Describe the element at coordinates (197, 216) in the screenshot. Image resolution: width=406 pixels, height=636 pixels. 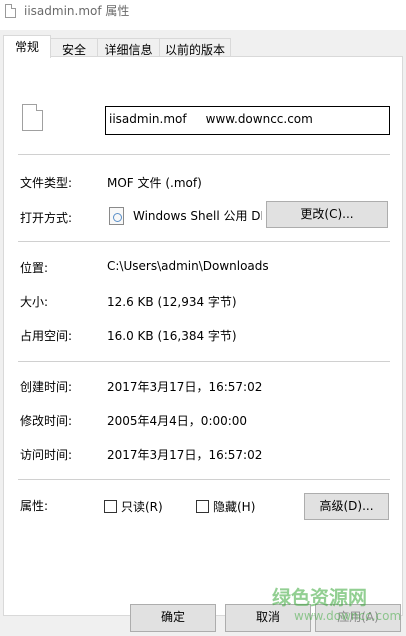
I see `opens-with-value: Windows Shell 公用 DLL` at that location.